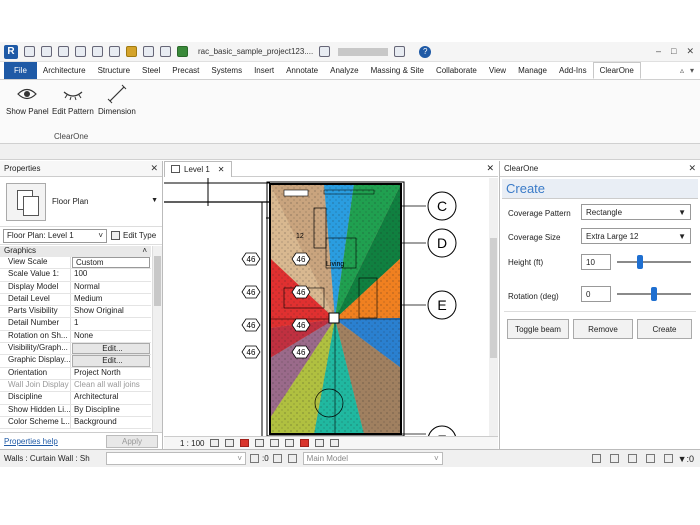 This screenshot has height=525, width=700. Describe the element at coordinates (596, 294) in the screenshot. I see `rotation-input: 0` at that location.